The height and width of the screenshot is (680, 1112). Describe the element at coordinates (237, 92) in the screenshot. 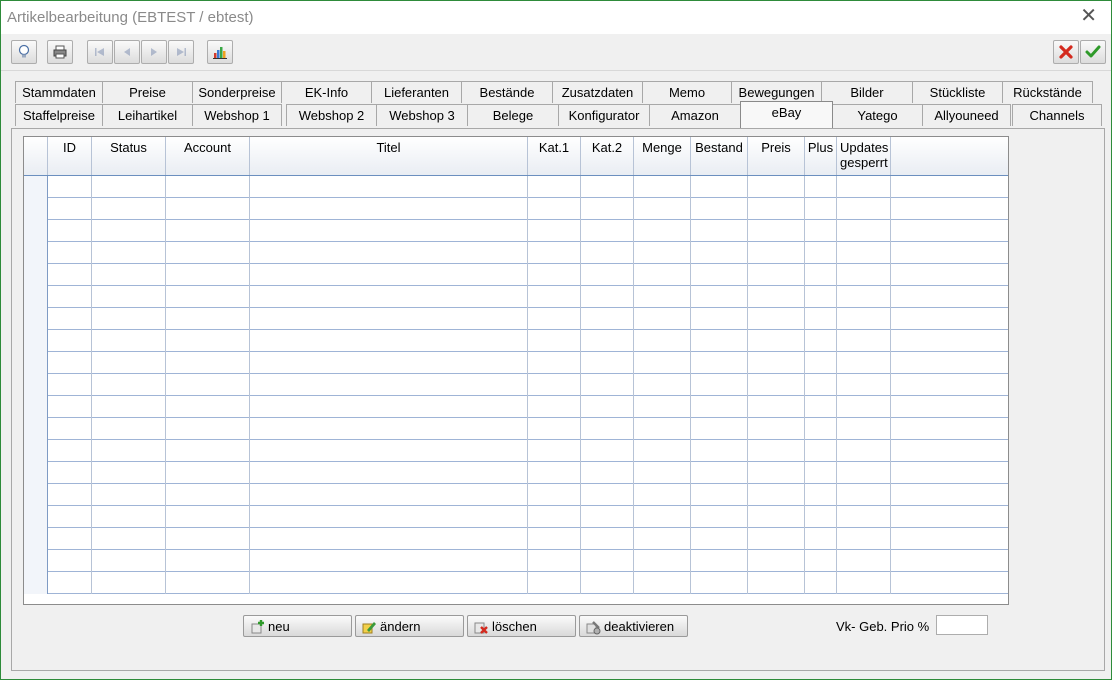

I see `tab-sonderpreise: Sonderpreise` at that location.